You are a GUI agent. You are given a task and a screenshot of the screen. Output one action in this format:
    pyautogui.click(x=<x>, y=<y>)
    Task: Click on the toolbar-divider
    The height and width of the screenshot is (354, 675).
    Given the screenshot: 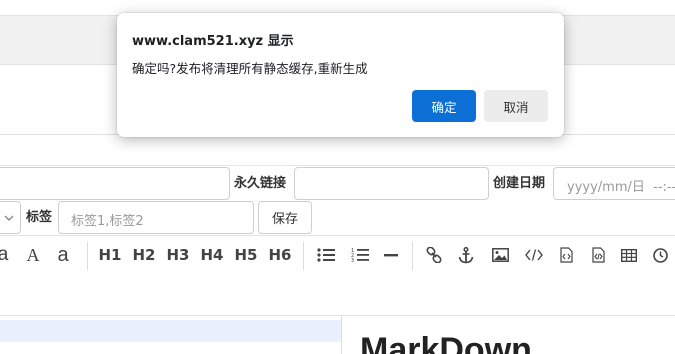 What is the action you would take?
    pyautogui.click(x=337, y=235)
    